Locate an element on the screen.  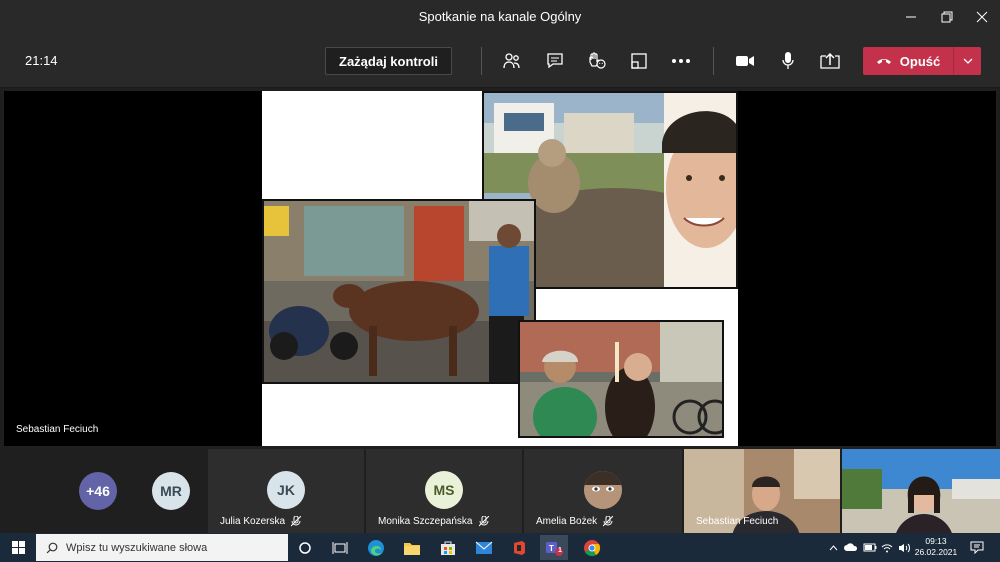
participant-name-text: Sebastian Feciuch is located at coordinates (737, 521).